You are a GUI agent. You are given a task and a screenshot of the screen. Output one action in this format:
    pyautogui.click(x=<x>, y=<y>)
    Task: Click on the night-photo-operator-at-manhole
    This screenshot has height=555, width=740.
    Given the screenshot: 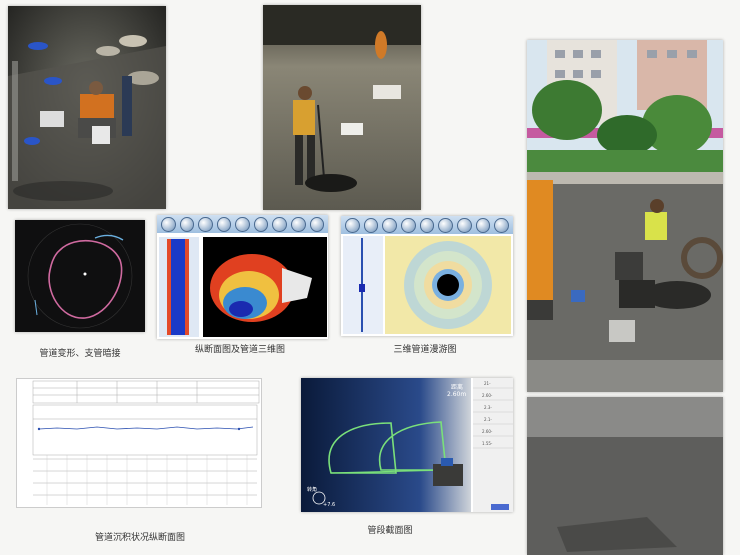 What is the action you would take?
    pyautogui.click(x=87, y=107)
    